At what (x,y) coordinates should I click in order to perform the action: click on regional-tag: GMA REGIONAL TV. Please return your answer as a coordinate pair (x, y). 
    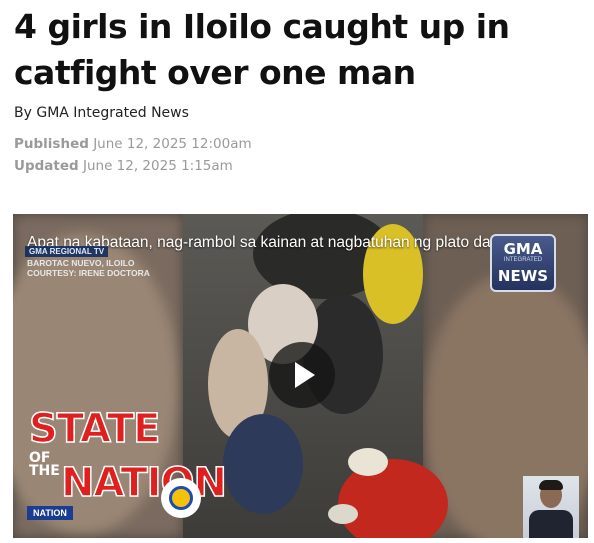
    Looking at the image, I should click on (67, 251).